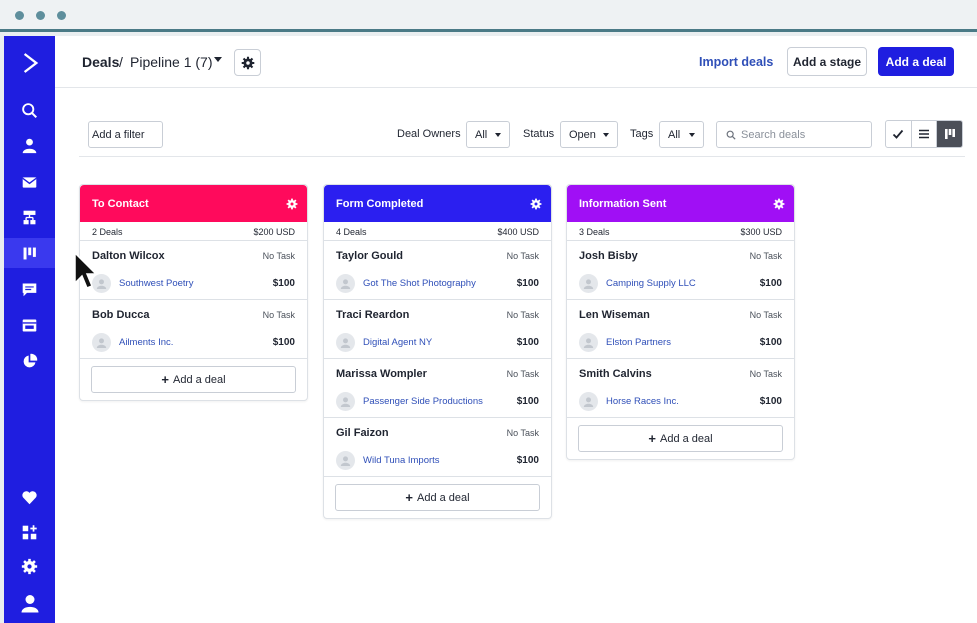 The width and height of the screenshot is (977, 623). What do you see at coordinates (29, 566) in the screenshot?
I see `settings-gear-icon` at bounding box center [29, 566].